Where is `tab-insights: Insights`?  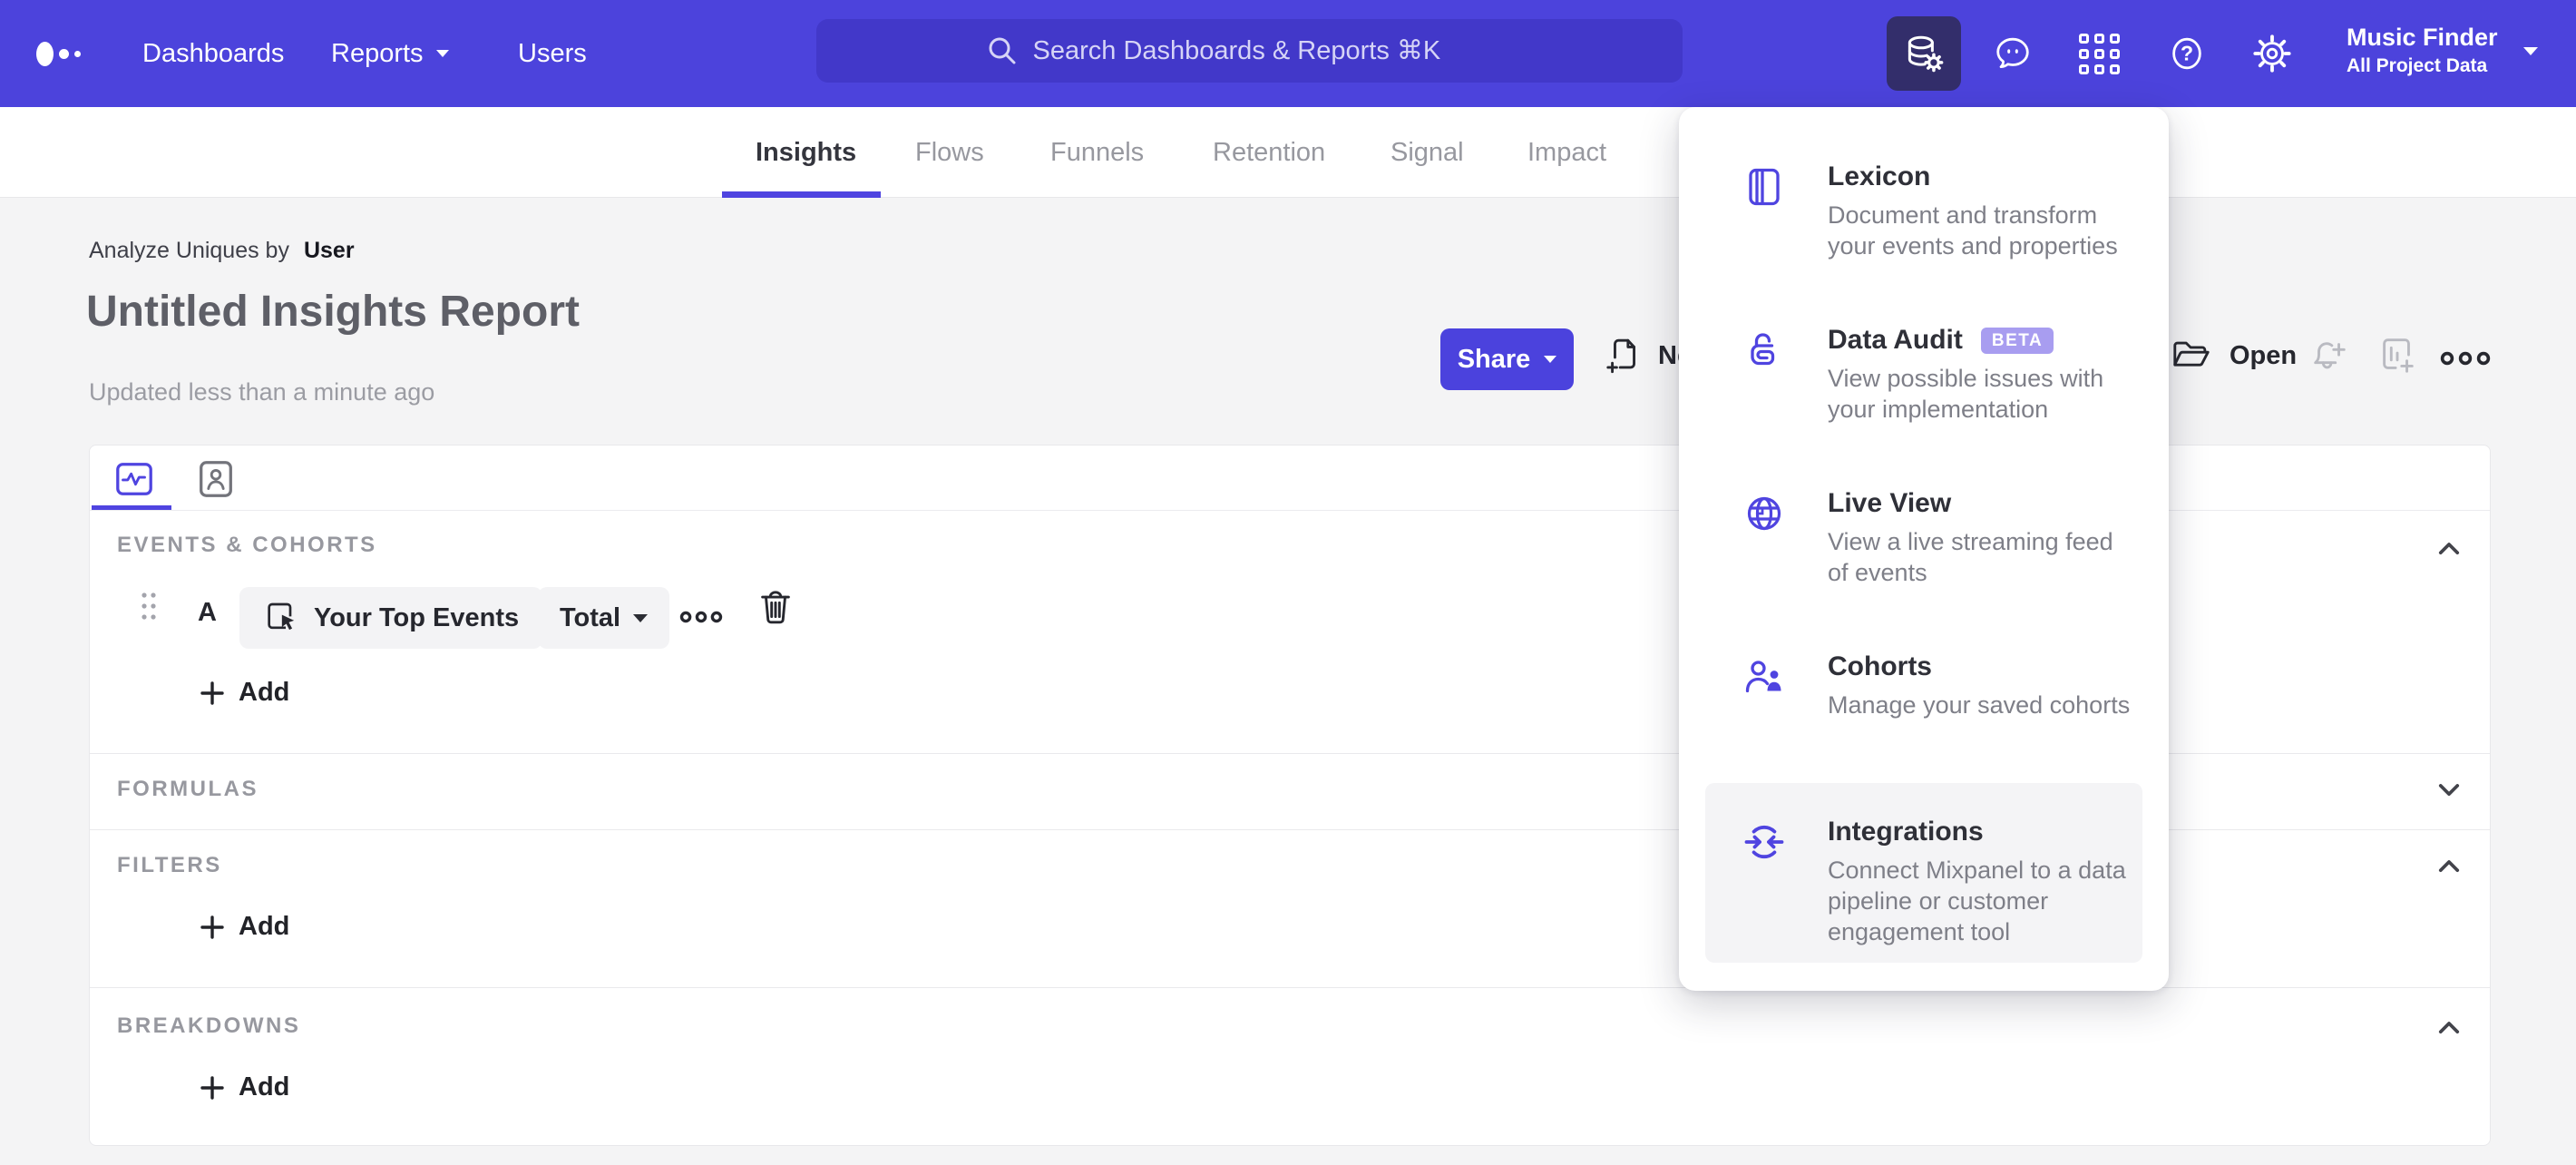 tab-insights: Insights is located at coordinates (806, 152).